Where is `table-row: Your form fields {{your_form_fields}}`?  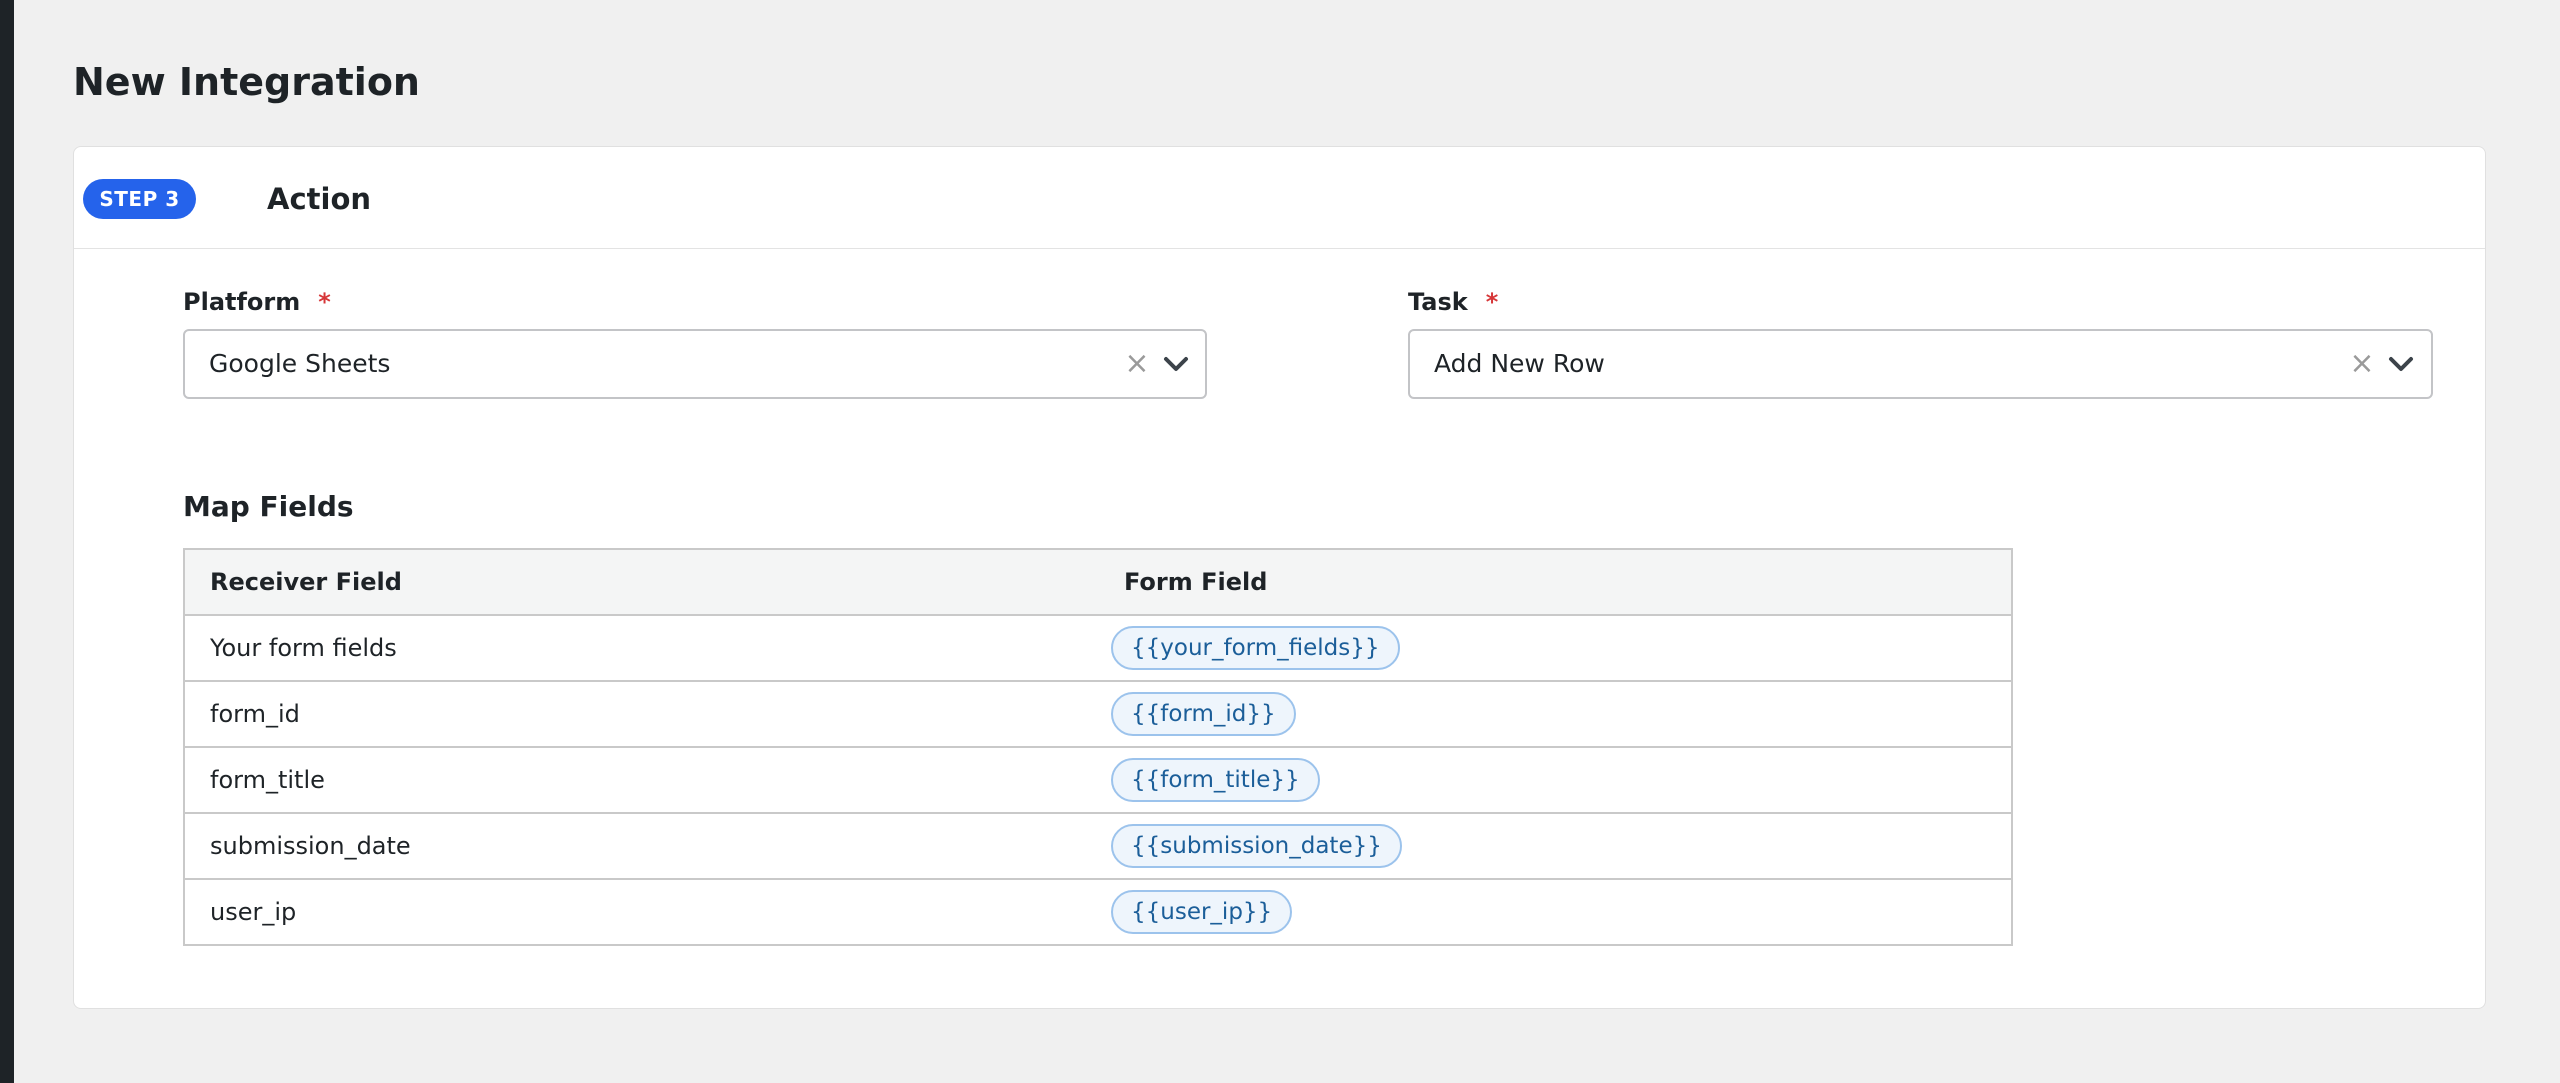 table-row: Your form fields {{your_form_fields}} is located at coordinates (1098, 648).